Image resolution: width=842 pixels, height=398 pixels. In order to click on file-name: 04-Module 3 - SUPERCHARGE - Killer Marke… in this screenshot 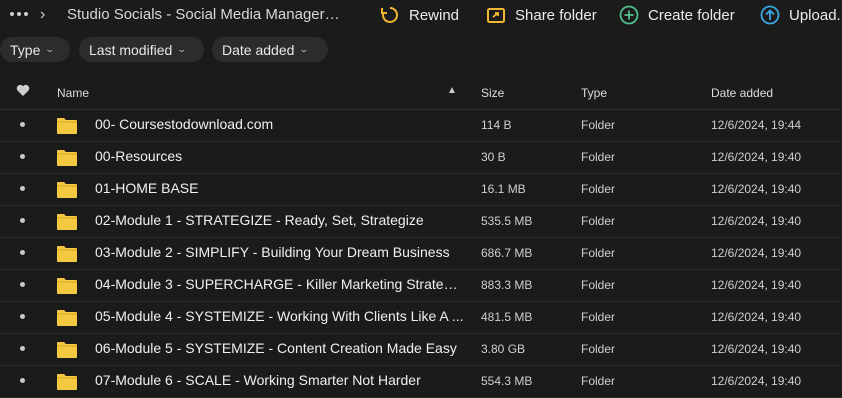, I will do `click(280, 284)`.